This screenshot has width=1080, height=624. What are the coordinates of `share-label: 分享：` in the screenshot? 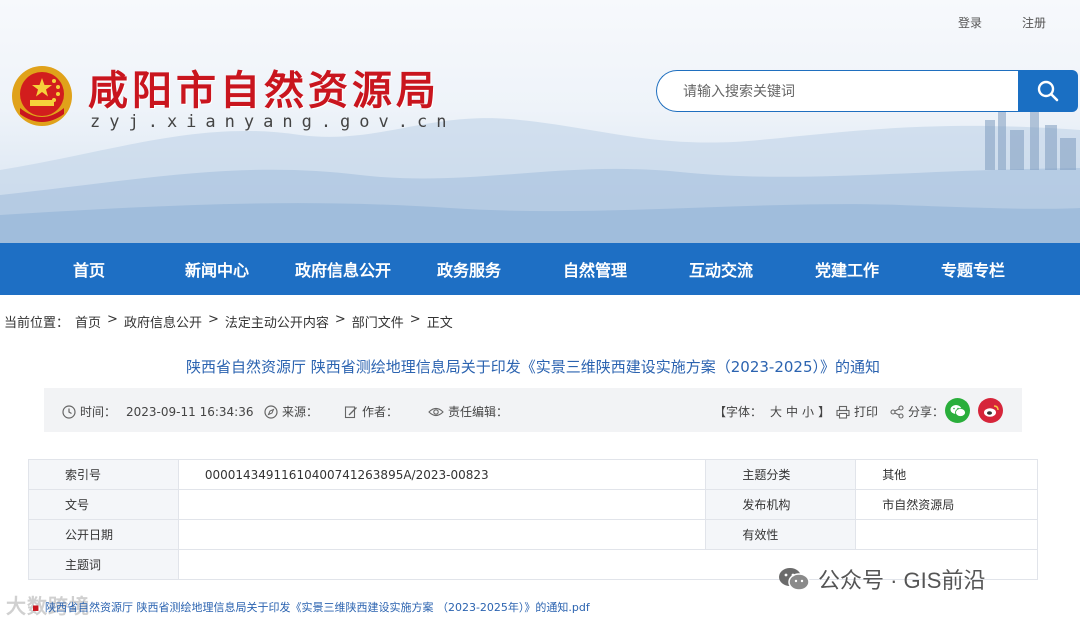 It's located at (926, 412).